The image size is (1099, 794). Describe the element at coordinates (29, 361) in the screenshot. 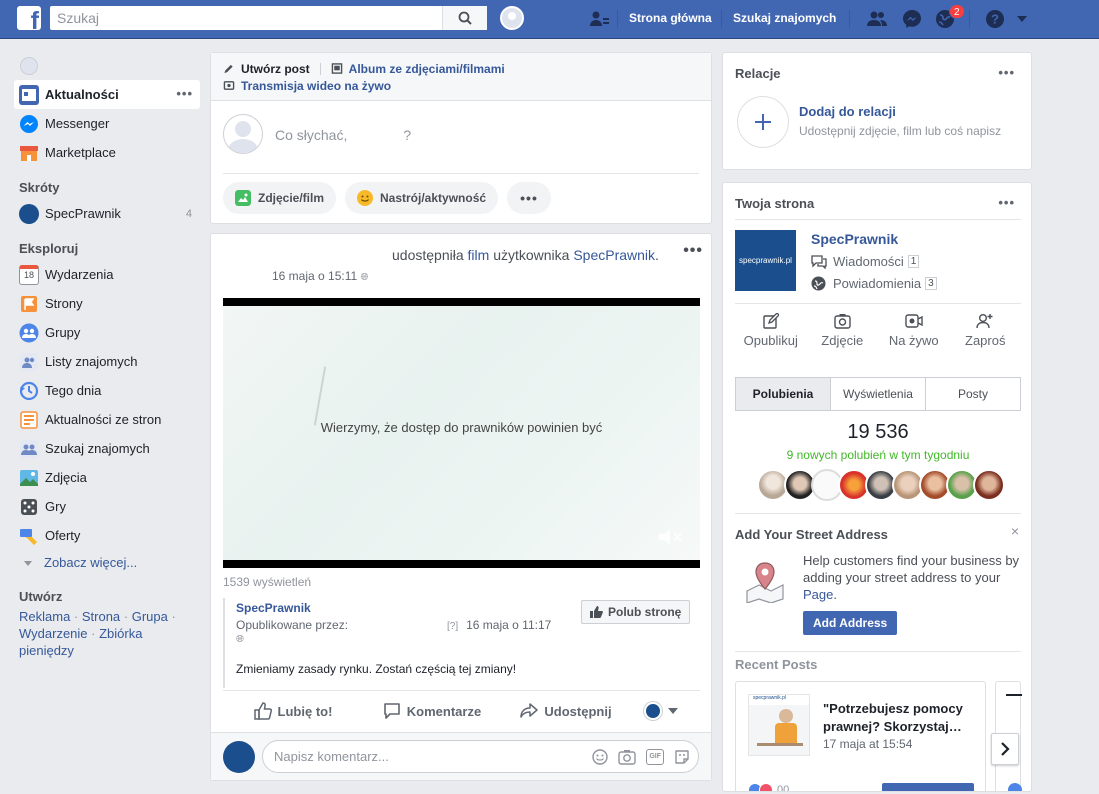

I see `friend-lists-icon` at that location.